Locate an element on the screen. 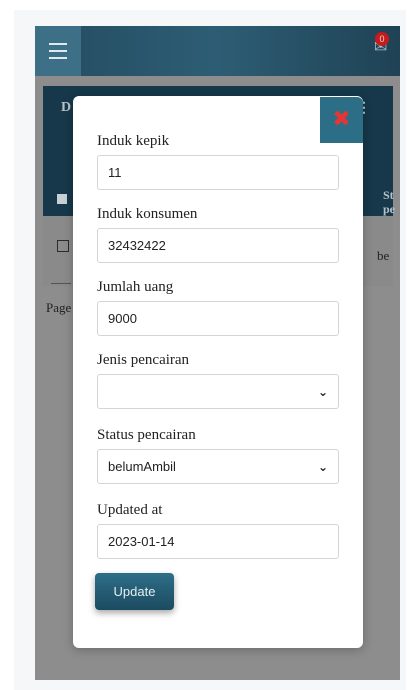 The height and width of the screenshot is (690, 414). jenis-pencairan-select: ⌄ is located at coordinates (218, 391).